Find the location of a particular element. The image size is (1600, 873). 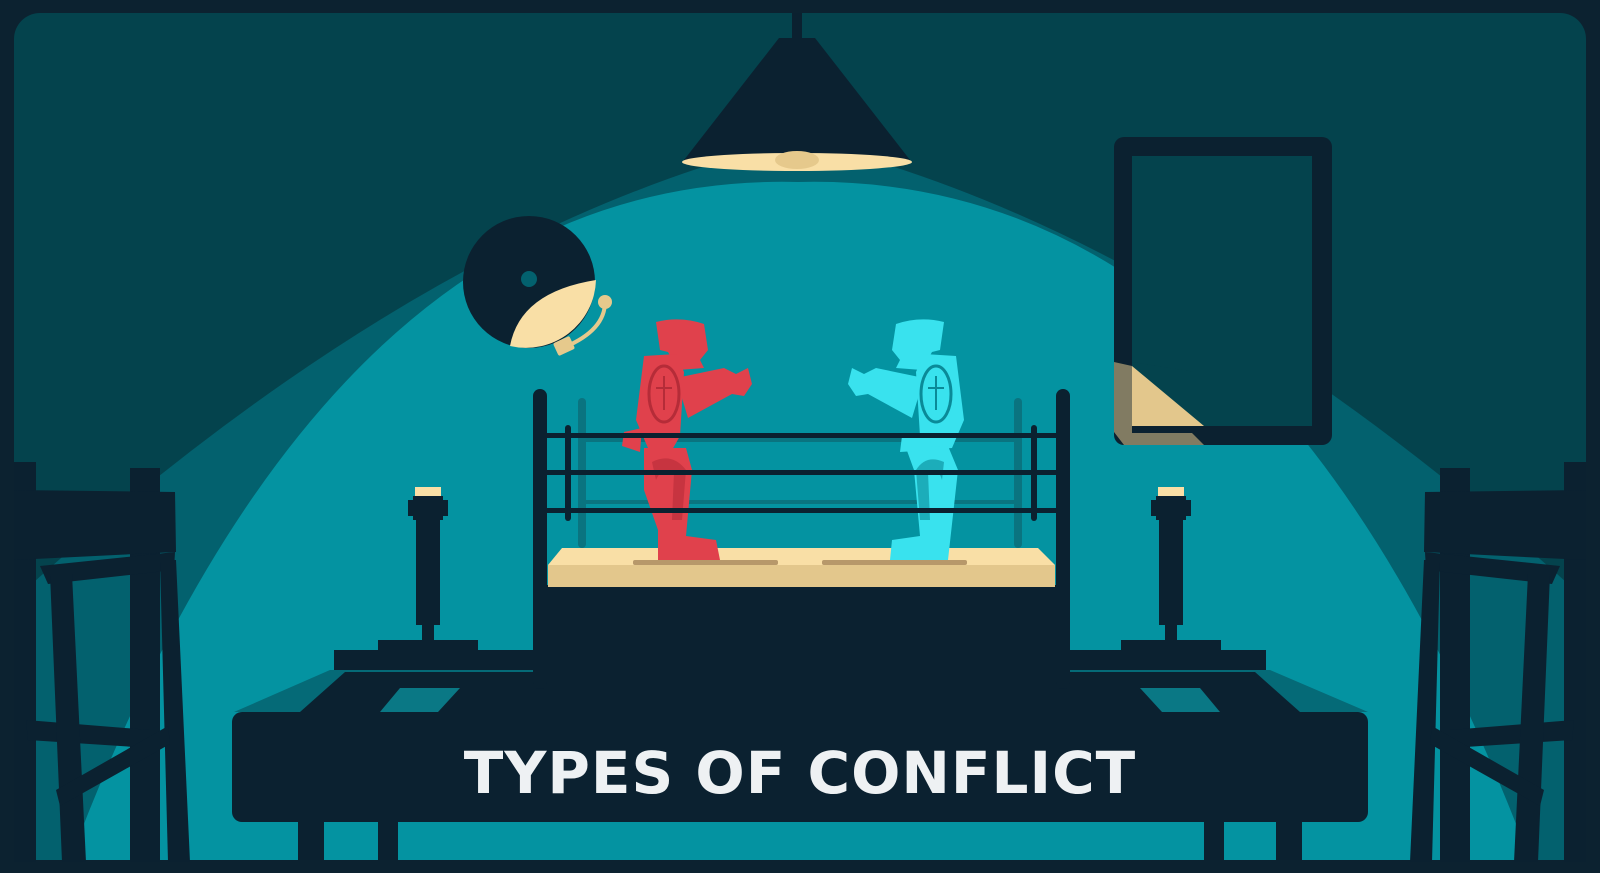

wall-frame-icon is located at coordinates (1223, 291).